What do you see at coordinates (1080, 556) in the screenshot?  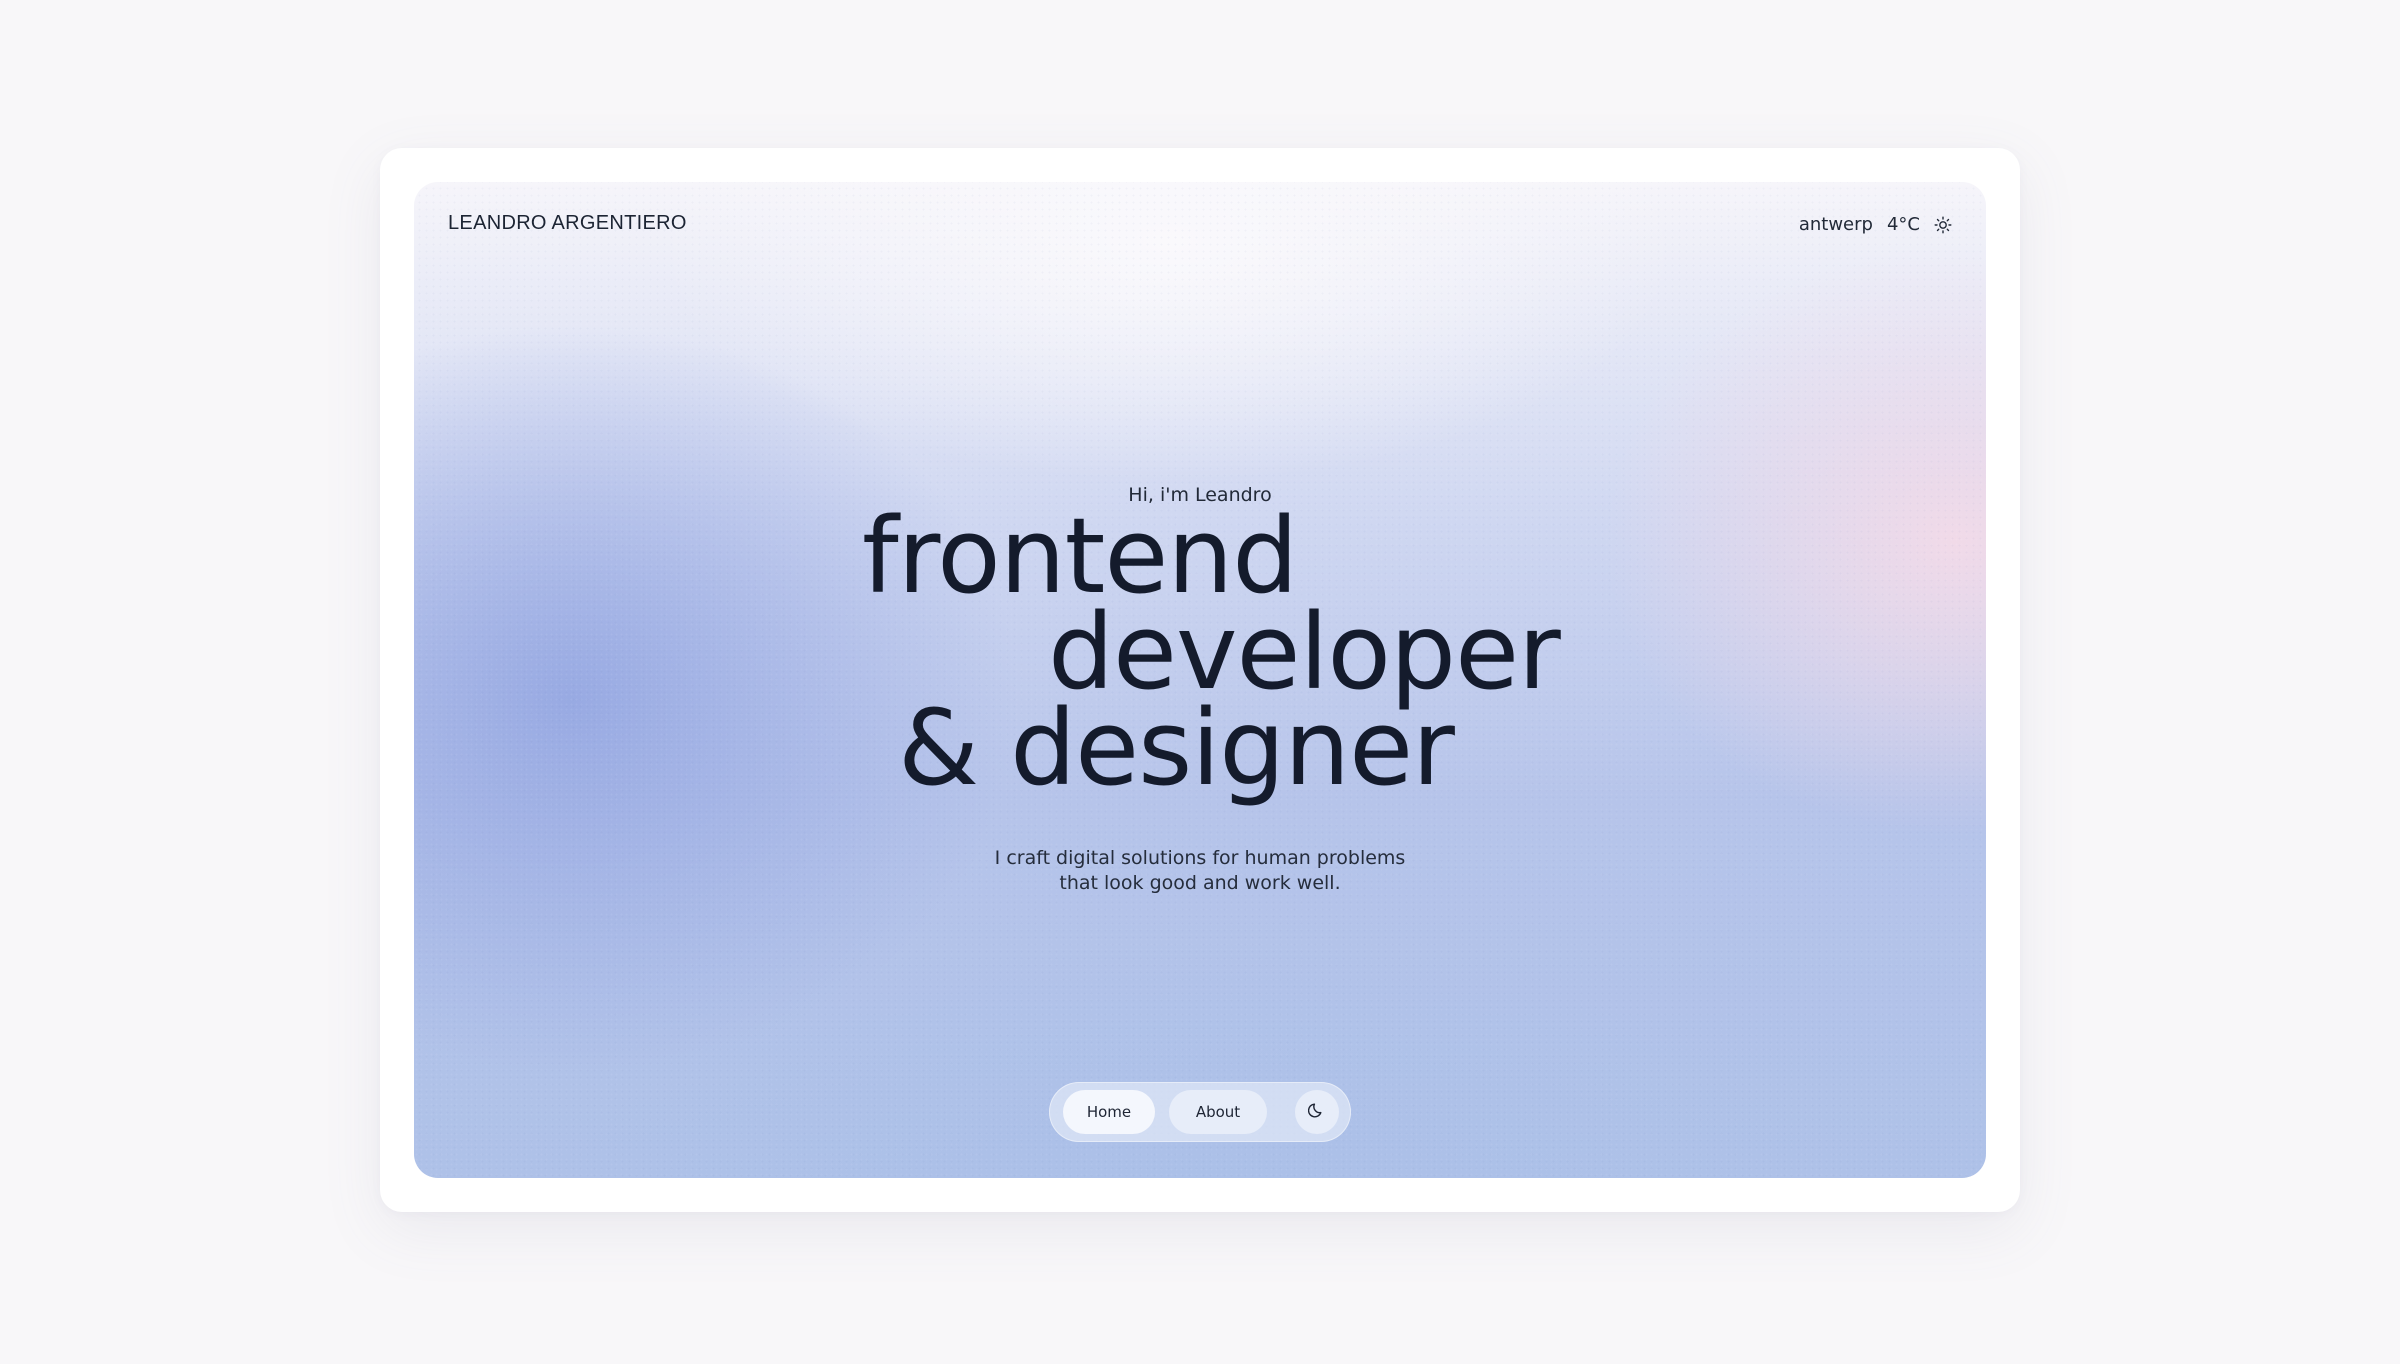 I see `headline-line-frontend: frontend` at bounding box center [1080, 556].